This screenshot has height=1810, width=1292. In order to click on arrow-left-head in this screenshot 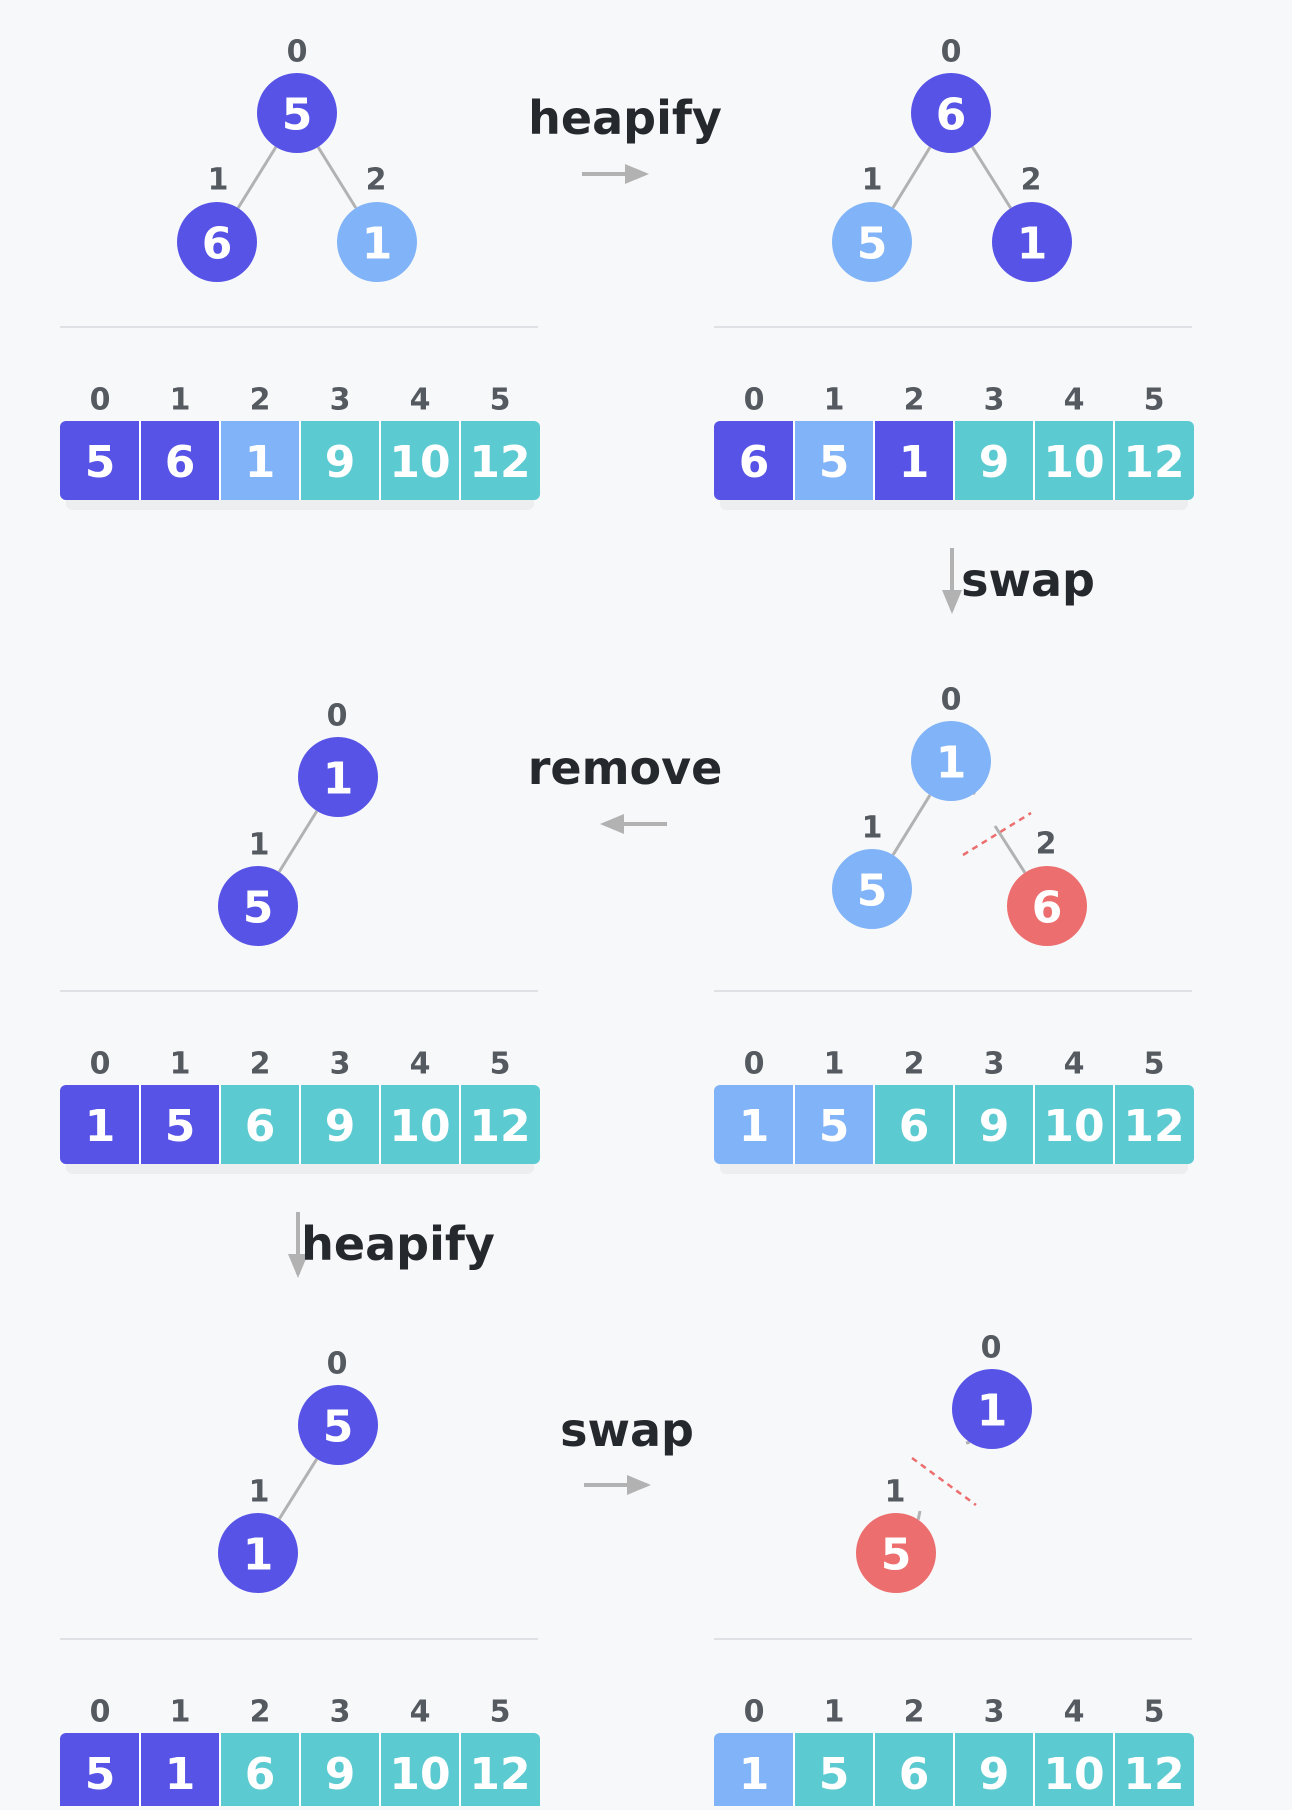, I will do `click(612, 824)`.